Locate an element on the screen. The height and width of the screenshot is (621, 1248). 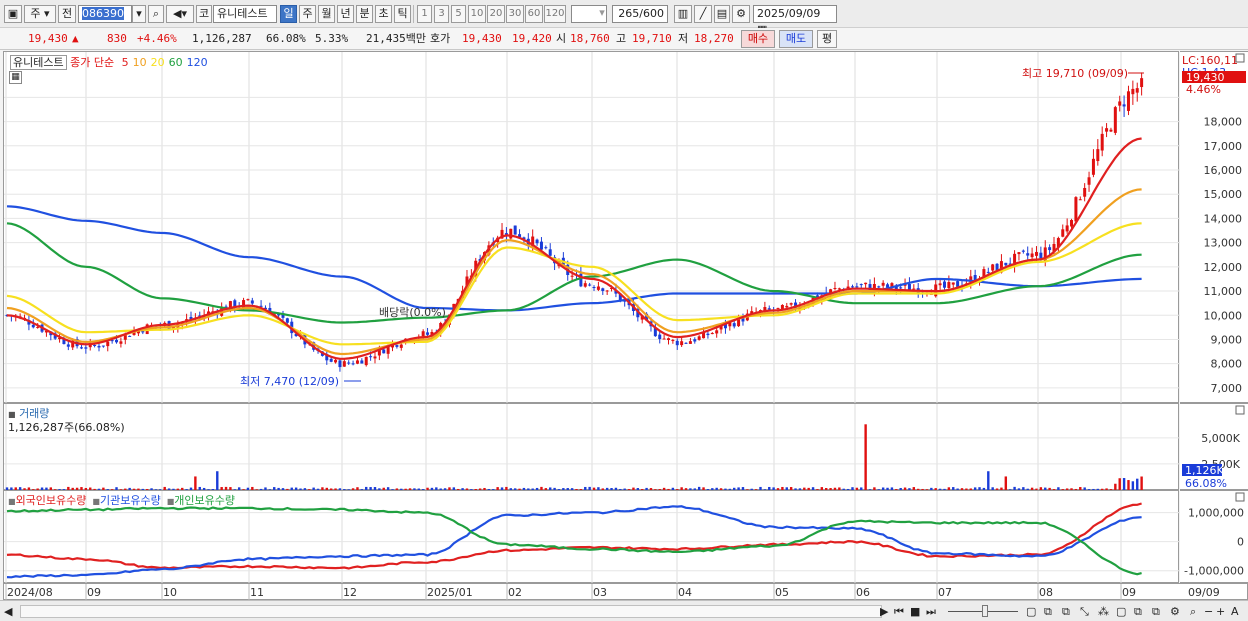
stock-label: 유니테스트 is located at coordinates (38, 62).